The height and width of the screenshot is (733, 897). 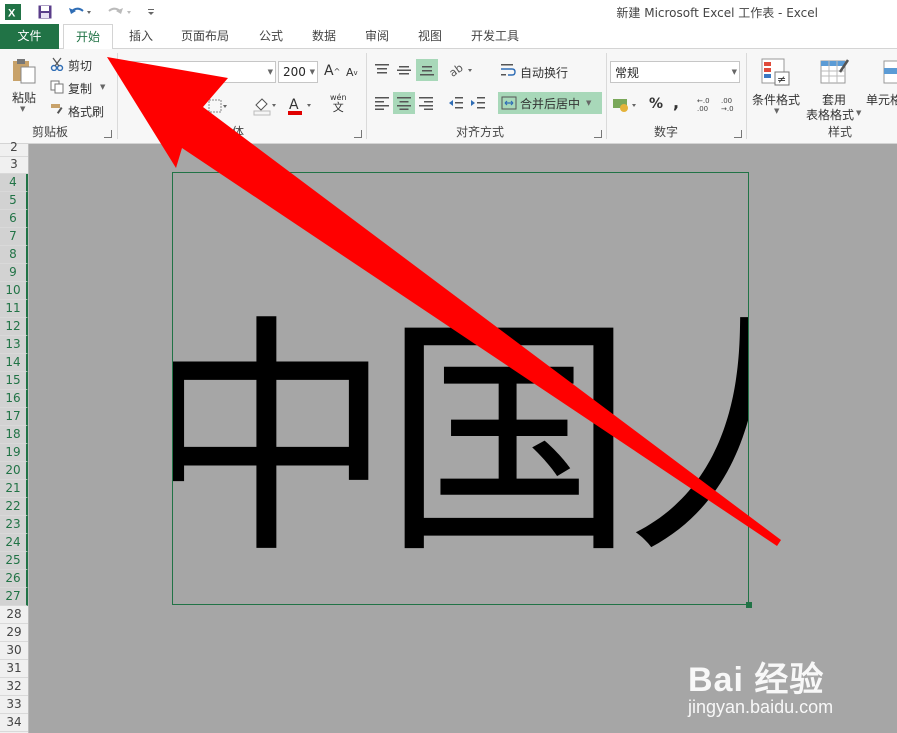 What do you see at coordinates (731, 104) in the screenshot?
I see `decrease-decimal-icon: .00 →.0` at bounding box center [731, 104].